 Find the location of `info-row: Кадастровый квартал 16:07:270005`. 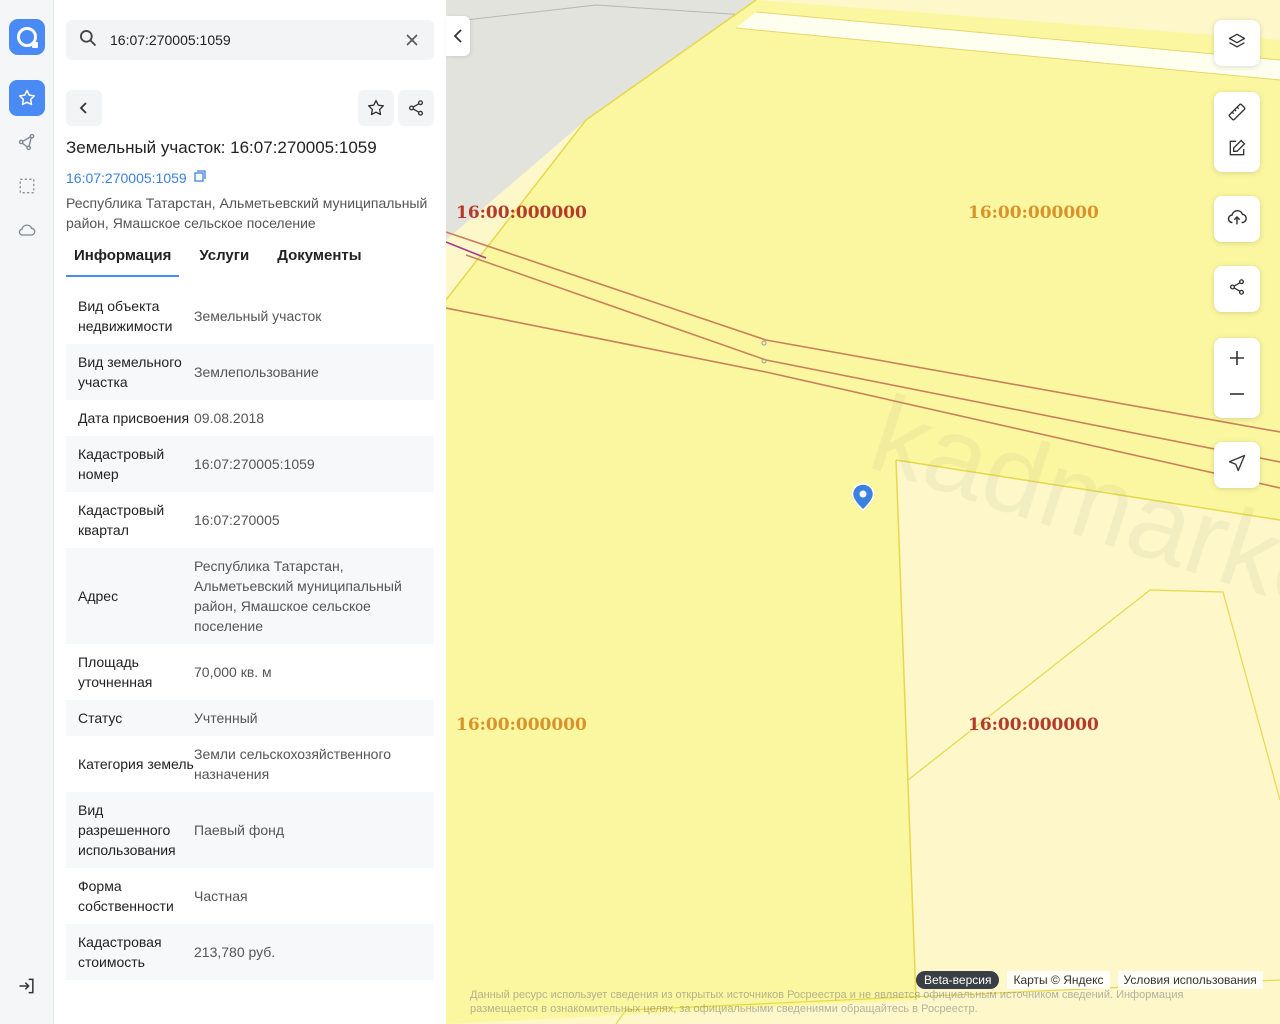

info-row: Кадастровый квартал 16:07:270005 is located at coordinates (250, 520).